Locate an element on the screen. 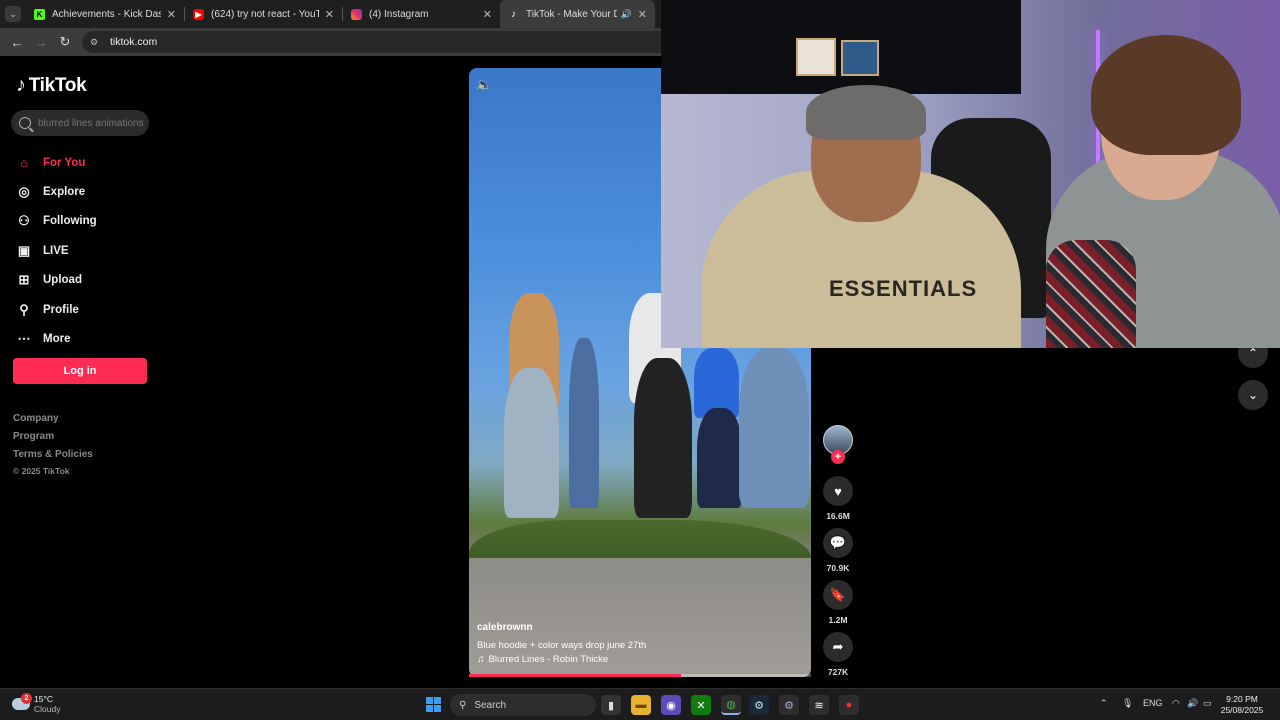 This screenshot has height=720, width=1280. browser-toolbar: ← → ↻ ⚙ tiktok.com is located at coordinates (330, 42).